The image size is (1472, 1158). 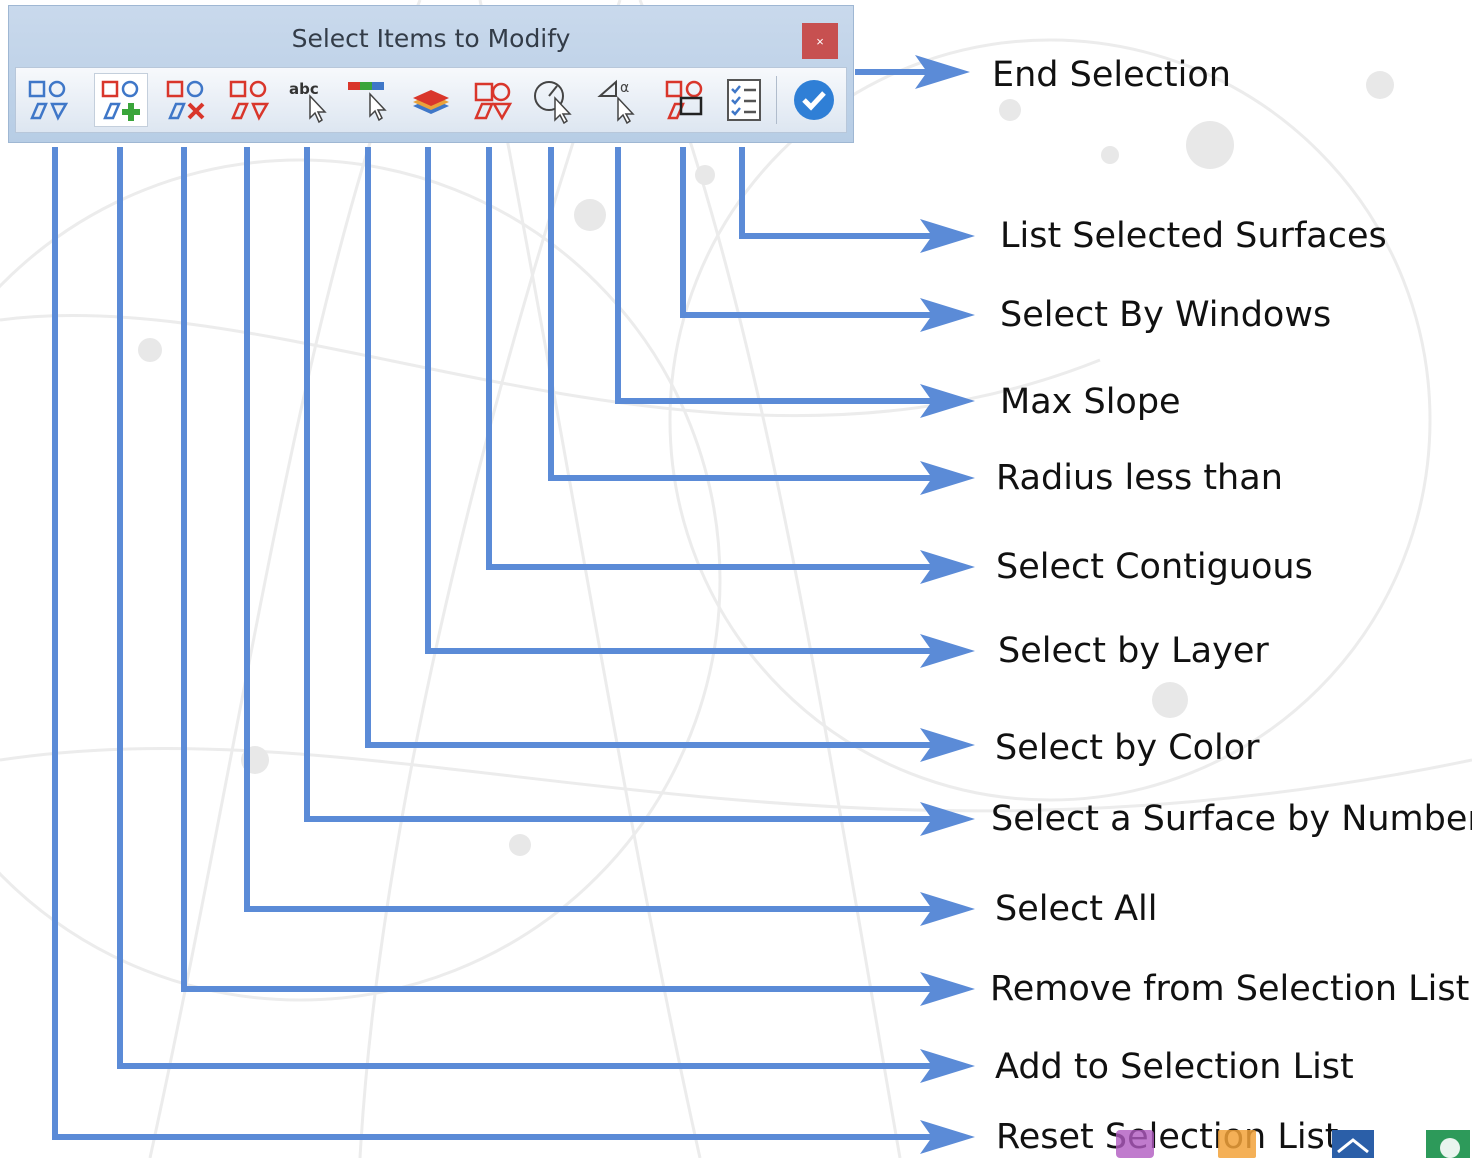 What do you see at coordinates (1111, 75) in the screenshot?
I see `callout-end-selection: End Selection` at bounding box center [1111, 75].